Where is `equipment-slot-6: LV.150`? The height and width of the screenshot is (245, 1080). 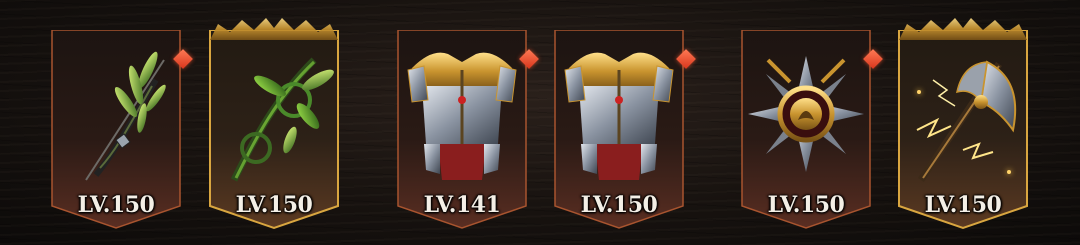
equipment-slot-6: LV.150 is located at coordinates (963, 124).